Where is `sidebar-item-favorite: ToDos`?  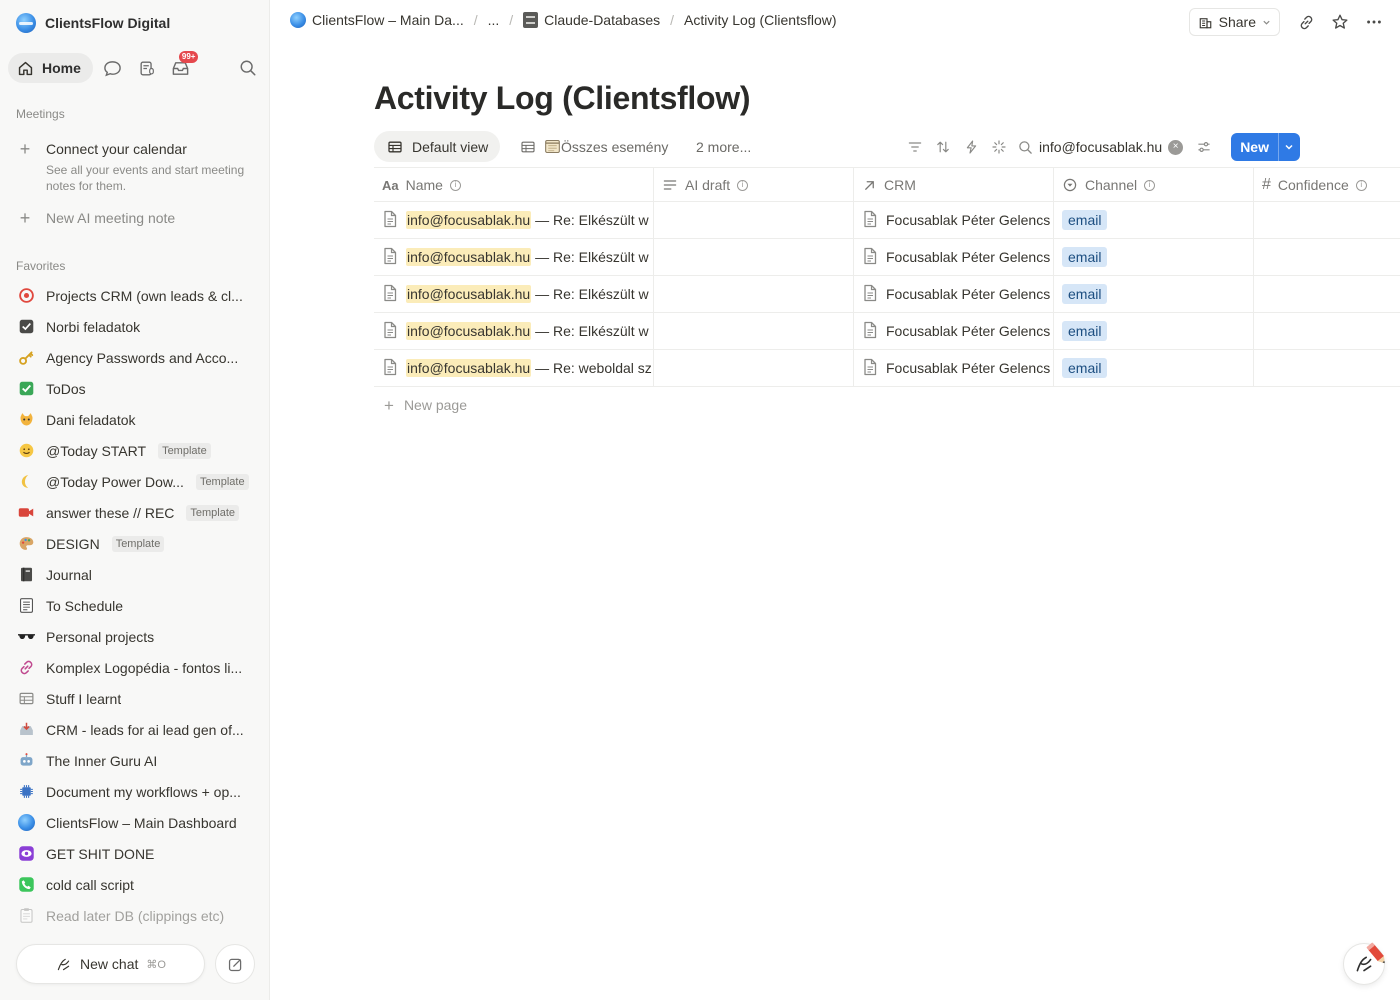
sidebar-item-favorite: ToDos is located at coordinates (139, 388).